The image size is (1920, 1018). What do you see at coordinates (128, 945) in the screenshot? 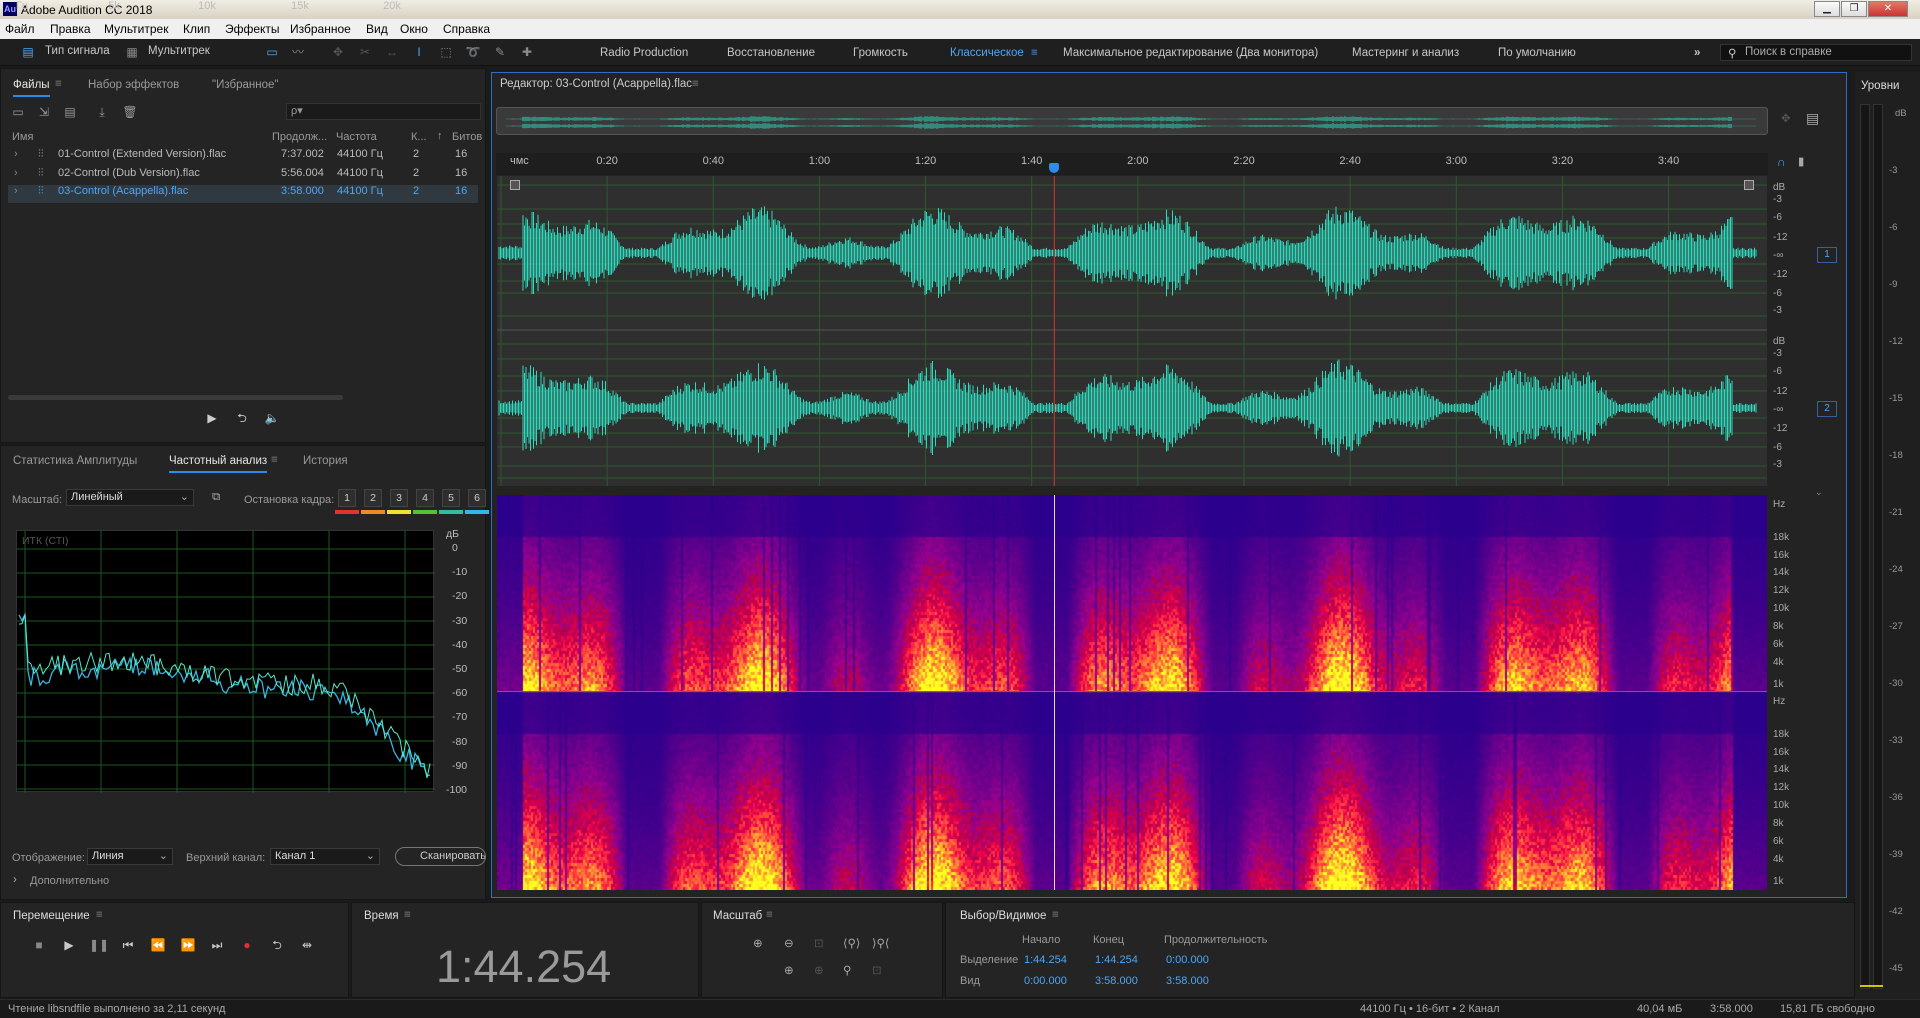
I see `go-to-start-button: ⏮` at bounding box center [128, 945].